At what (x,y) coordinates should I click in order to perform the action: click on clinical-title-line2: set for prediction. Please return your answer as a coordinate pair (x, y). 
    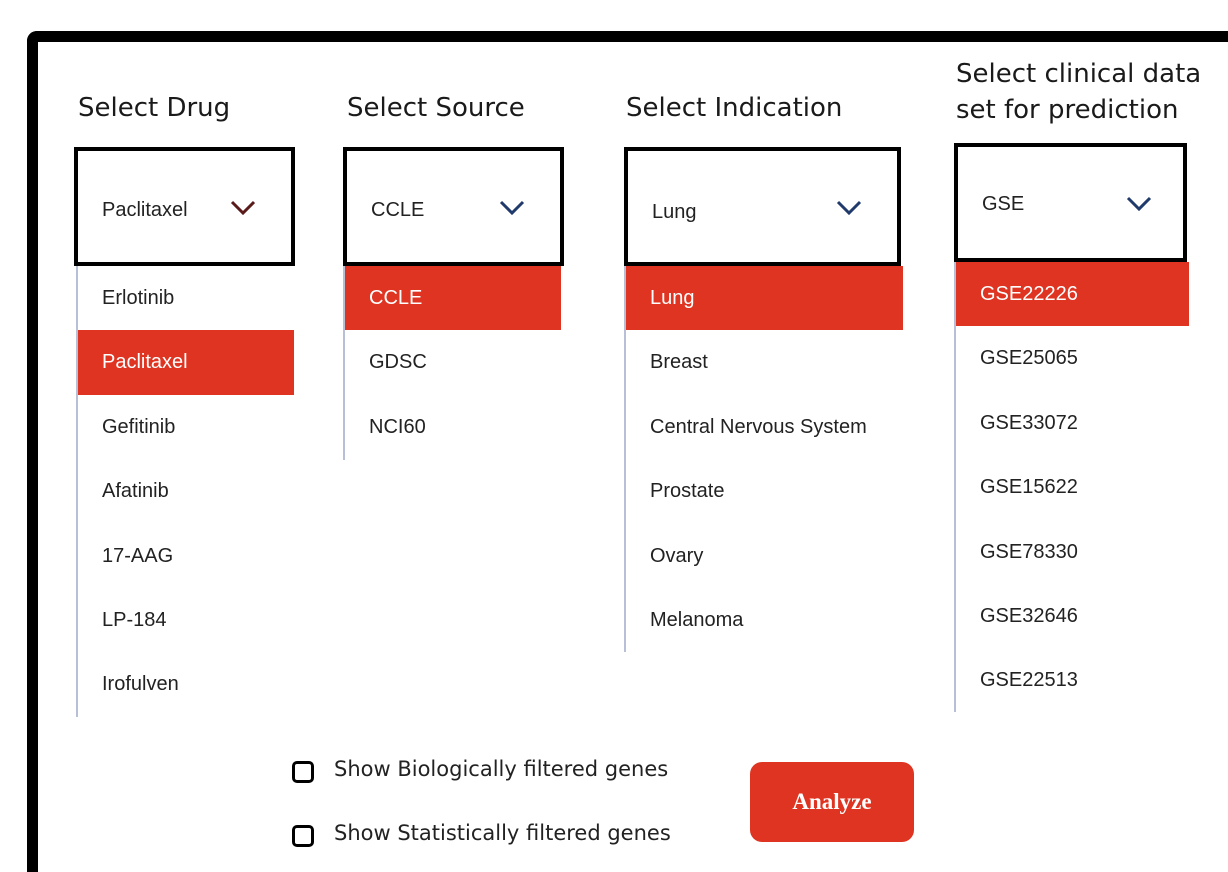
    Looking at the image, I should click on (1067, 110).